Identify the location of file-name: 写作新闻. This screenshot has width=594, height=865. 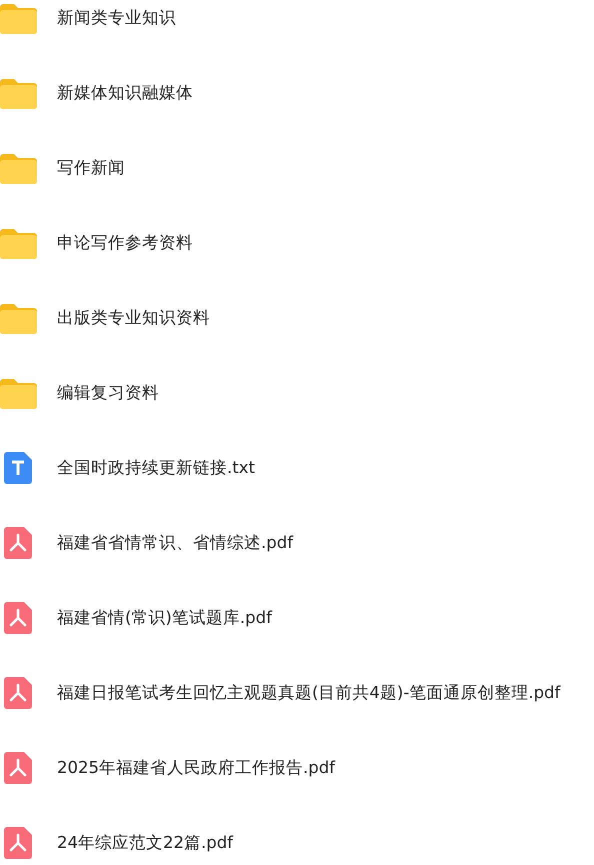
(91, 168).